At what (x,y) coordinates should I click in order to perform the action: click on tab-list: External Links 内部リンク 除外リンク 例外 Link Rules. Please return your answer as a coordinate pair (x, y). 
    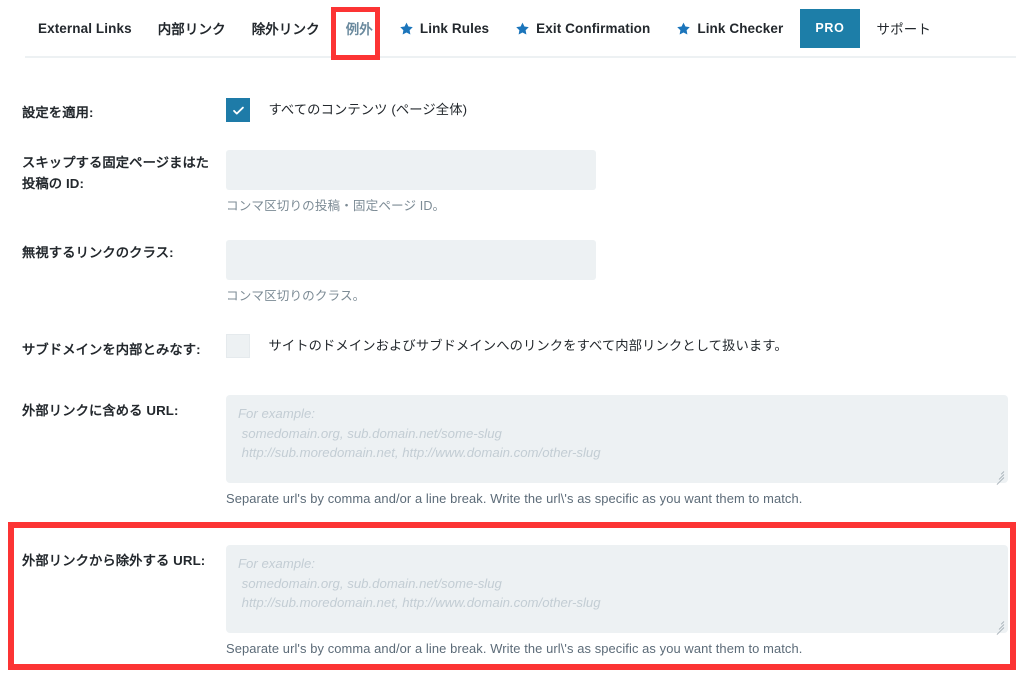
    Looking at the image, I should click on (484, 28).